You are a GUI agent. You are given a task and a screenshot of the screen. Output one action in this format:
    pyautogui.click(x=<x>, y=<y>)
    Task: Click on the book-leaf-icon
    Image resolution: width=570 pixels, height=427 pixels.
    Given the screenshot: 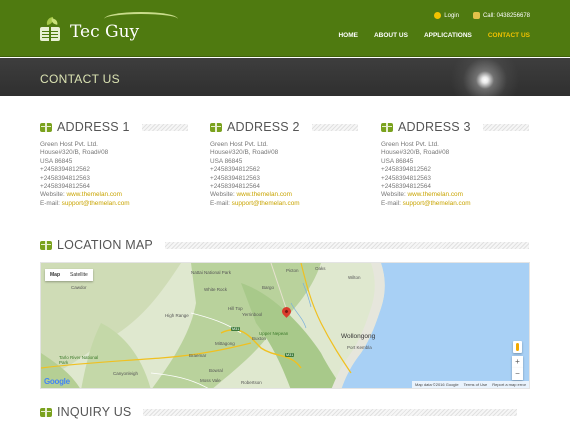 What is the action you would take?
    pyautogui.click(x=50, y=31)
    